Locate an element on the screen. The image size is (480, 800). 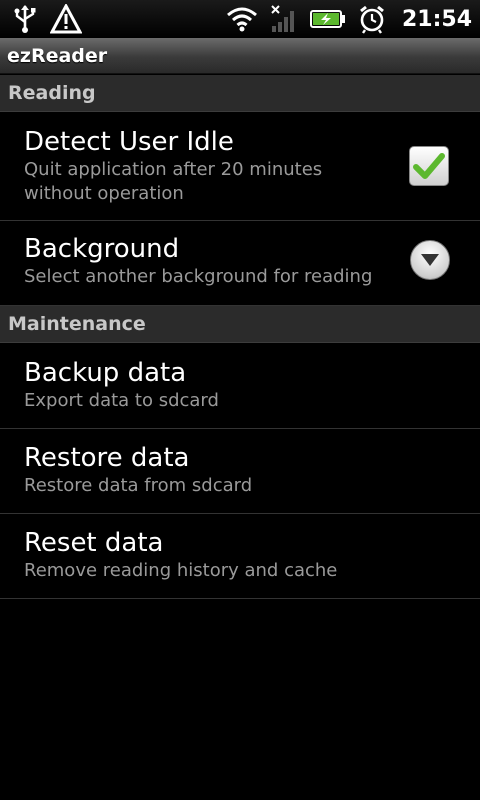
status-left-icons is located at coordinates (47, 19).